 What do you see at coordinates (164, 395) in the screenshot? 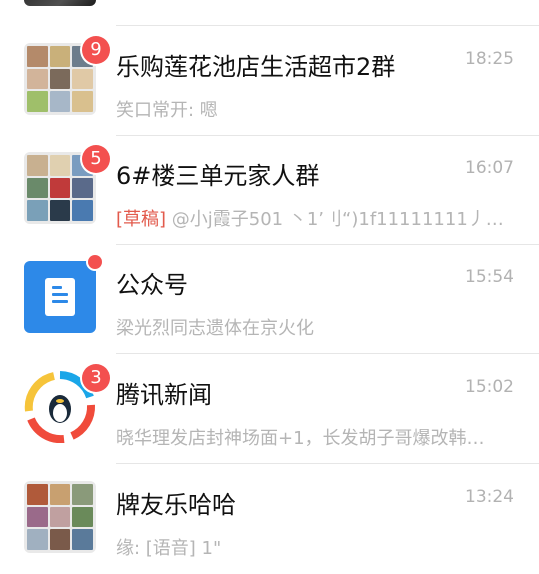
I see `chat-title: 腾讯新闻` at bounding box center [164, 395].